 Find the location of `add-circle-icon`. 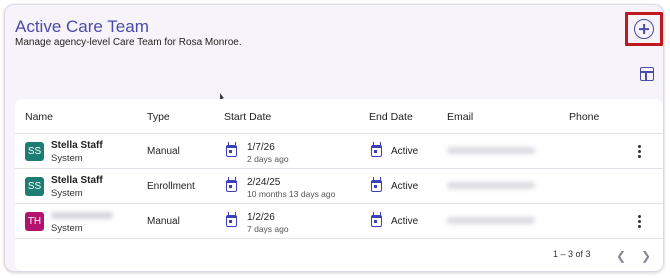

add-circle-icon is located at coordinates (644, 29).